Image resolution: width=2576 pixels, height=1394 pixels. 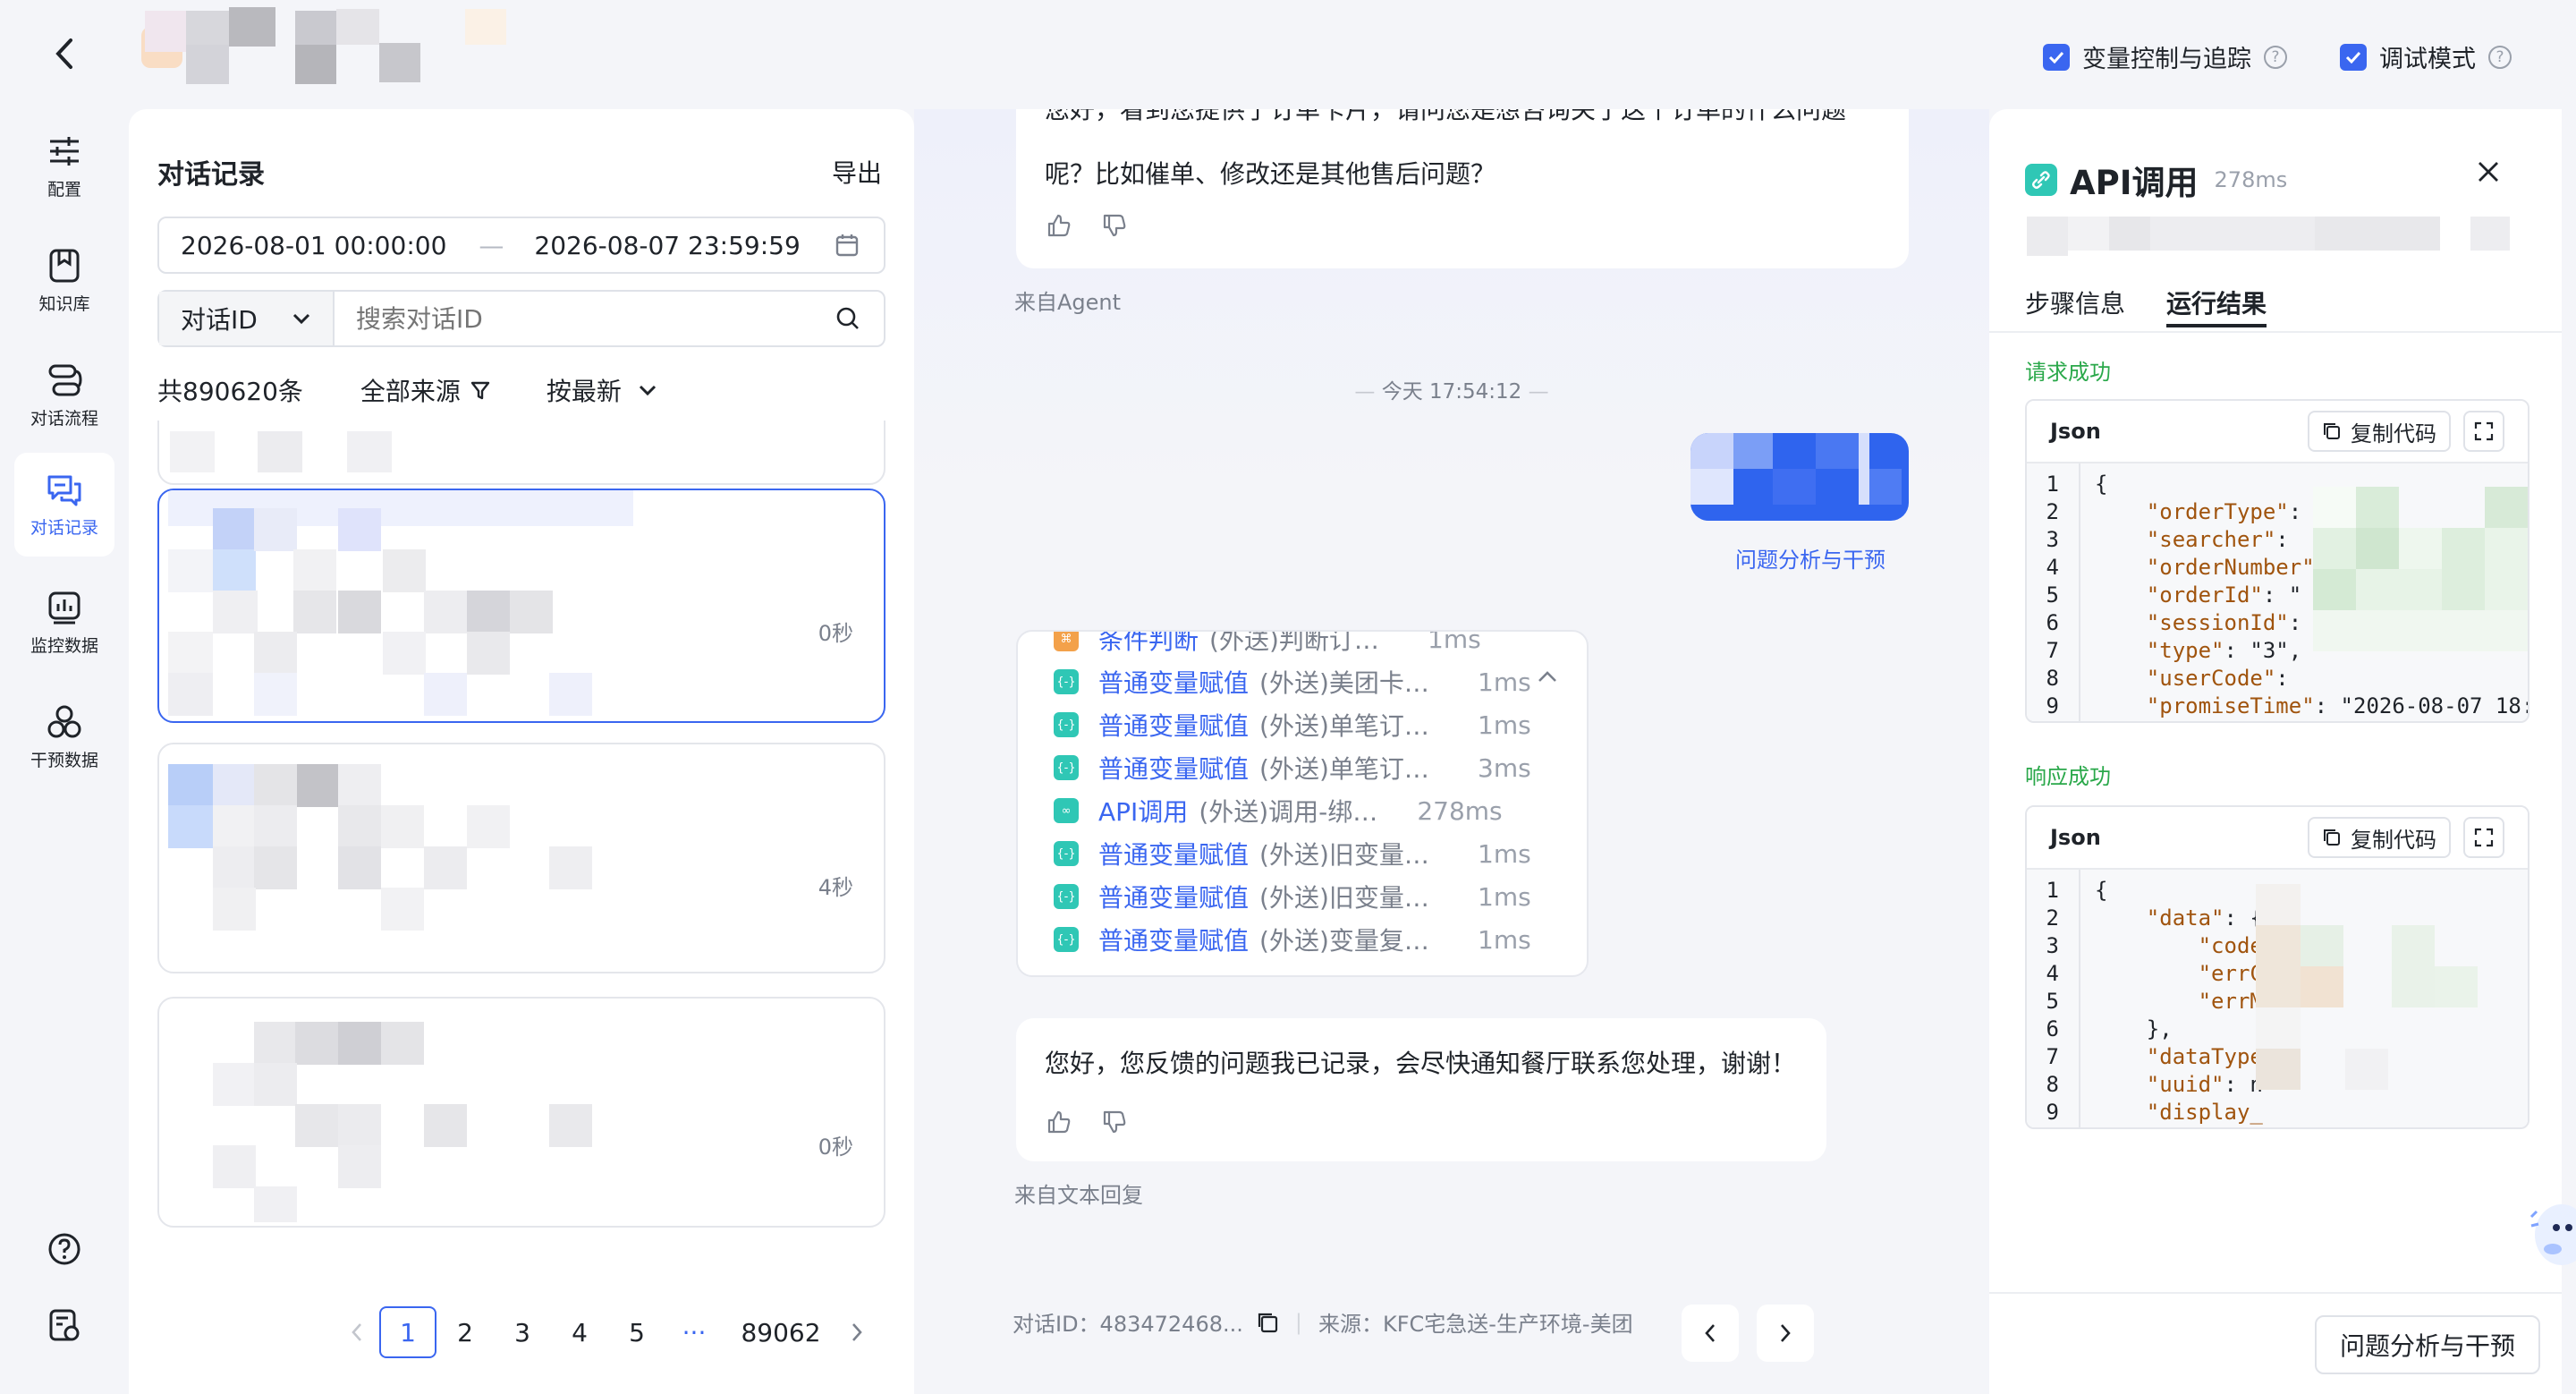 What do you see at coordinates (407, 1332) in the screenshot?
I see `page-1: 1` at bounding box center [407, 1332].